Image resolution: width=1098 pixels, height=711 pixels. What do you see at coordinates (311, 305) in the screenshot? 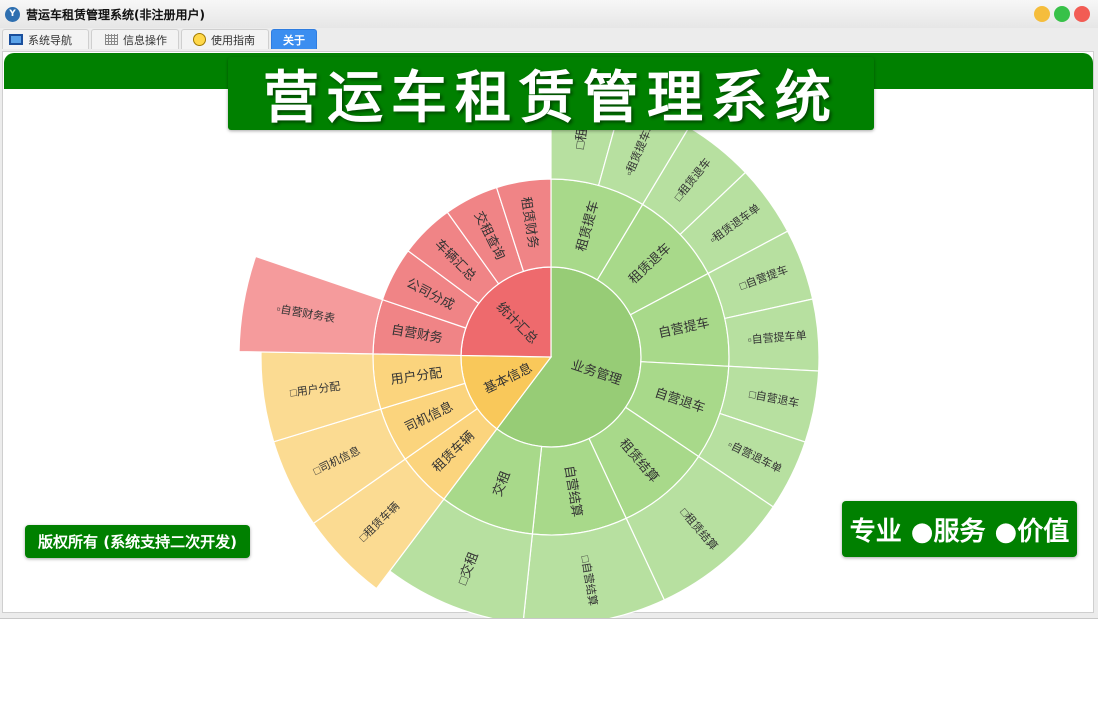
I see `sunburst-leaf` at bounding box center [311, 305].